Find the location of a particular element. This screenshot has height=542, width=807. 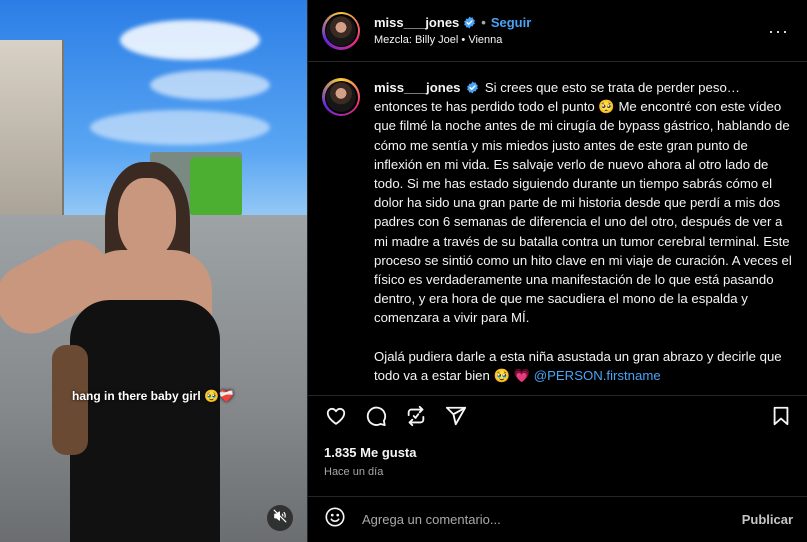

background-building is located at coordinates (32, 130).